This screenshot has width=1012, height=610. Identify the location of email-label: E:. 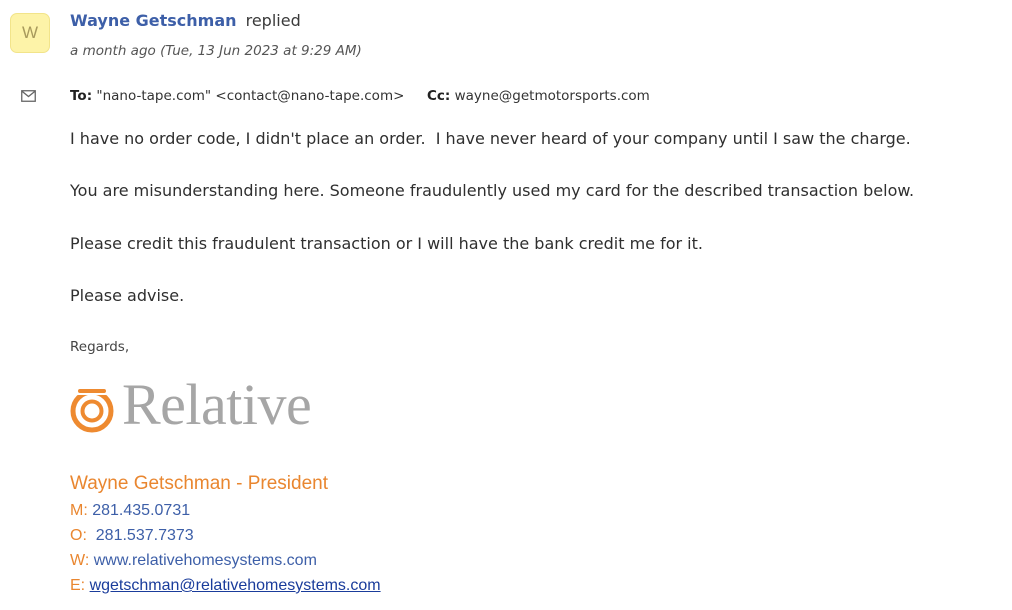
(78, 585).